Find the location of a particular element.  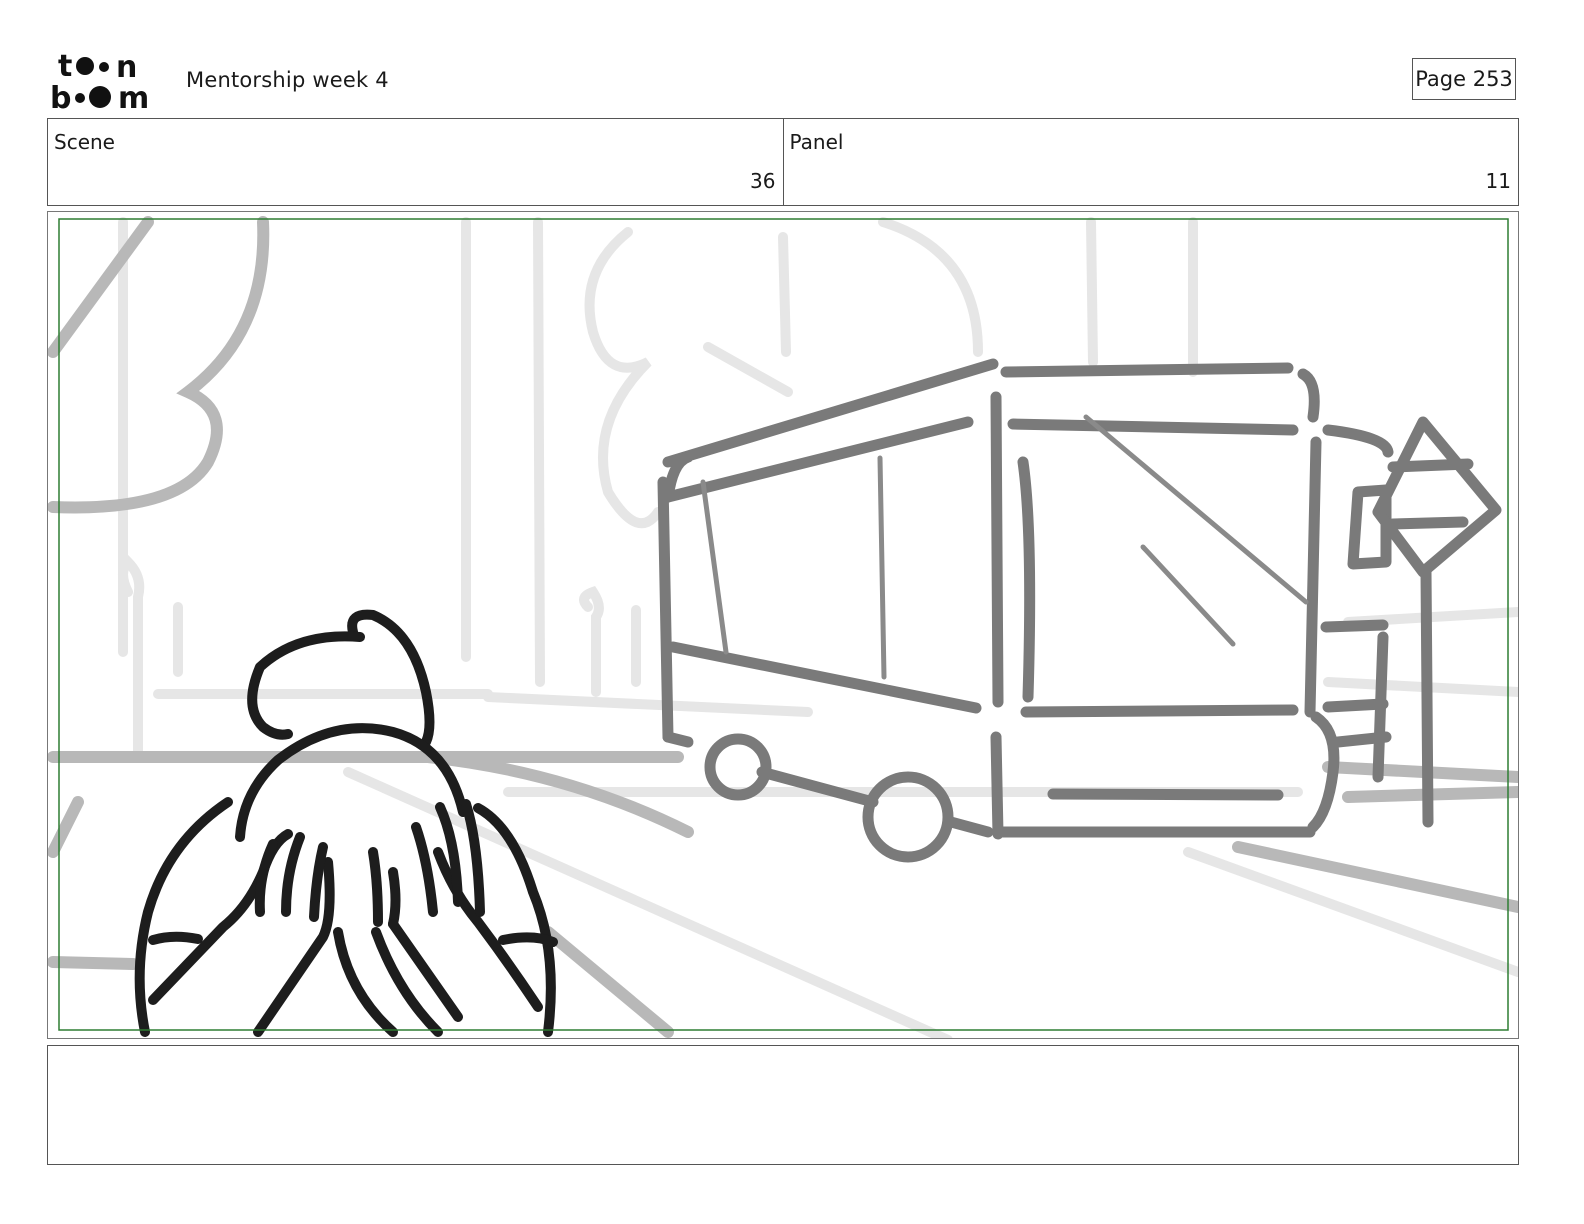

page-number: Page 253 is located at coordinates (1464, 79).